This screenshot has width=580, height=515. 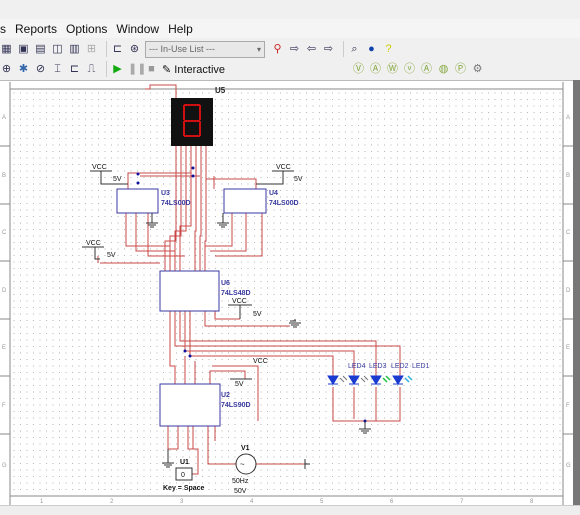 What do you see at coordinates (225, 283) in the screenshot?
I see `svg-text: U6` at bounding box center [225, 283].